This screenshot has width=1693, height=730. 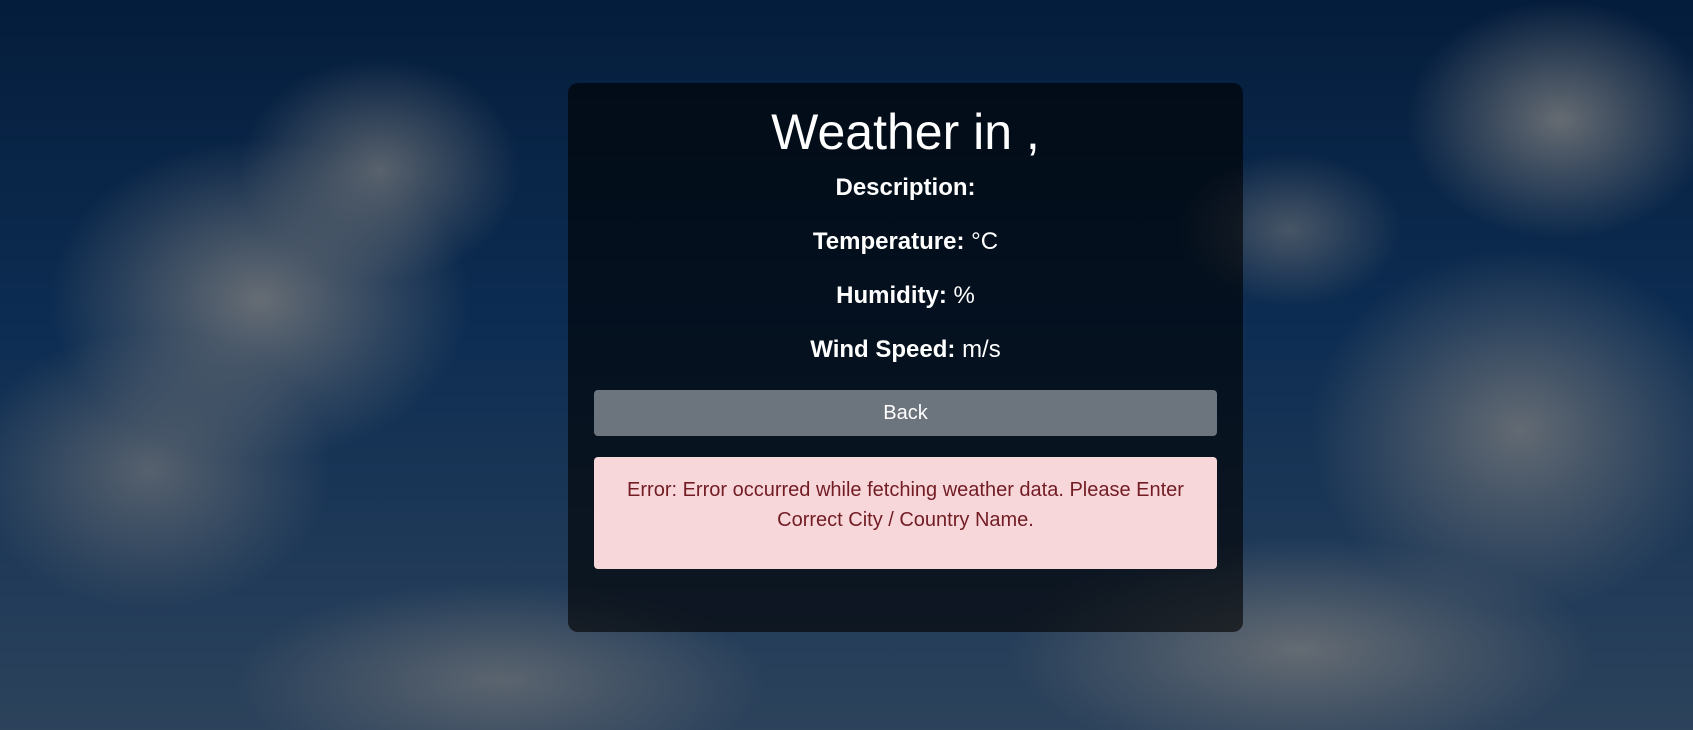 What do you see at coordinates (905, 413) in the screenshot?
I see `back-button: Back` at bounding box center [905, 413].